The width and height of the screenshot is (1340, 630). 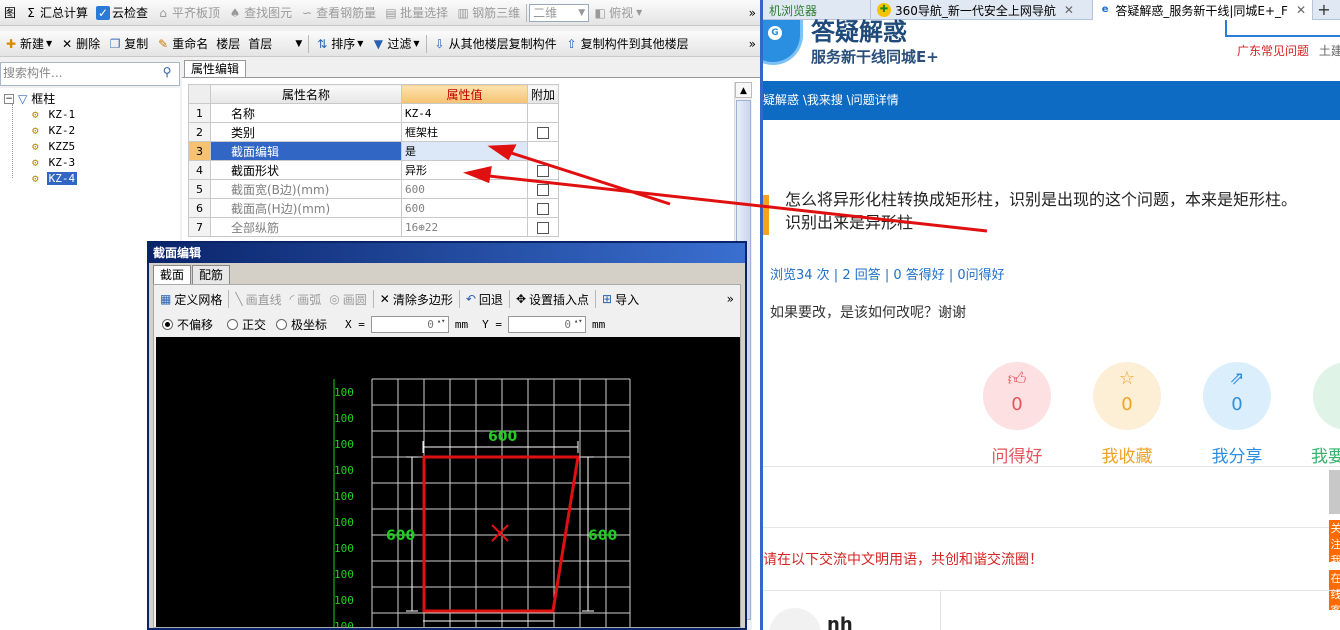 I want to click on tree-root-label: 框柱, so click(x=43, y=99).